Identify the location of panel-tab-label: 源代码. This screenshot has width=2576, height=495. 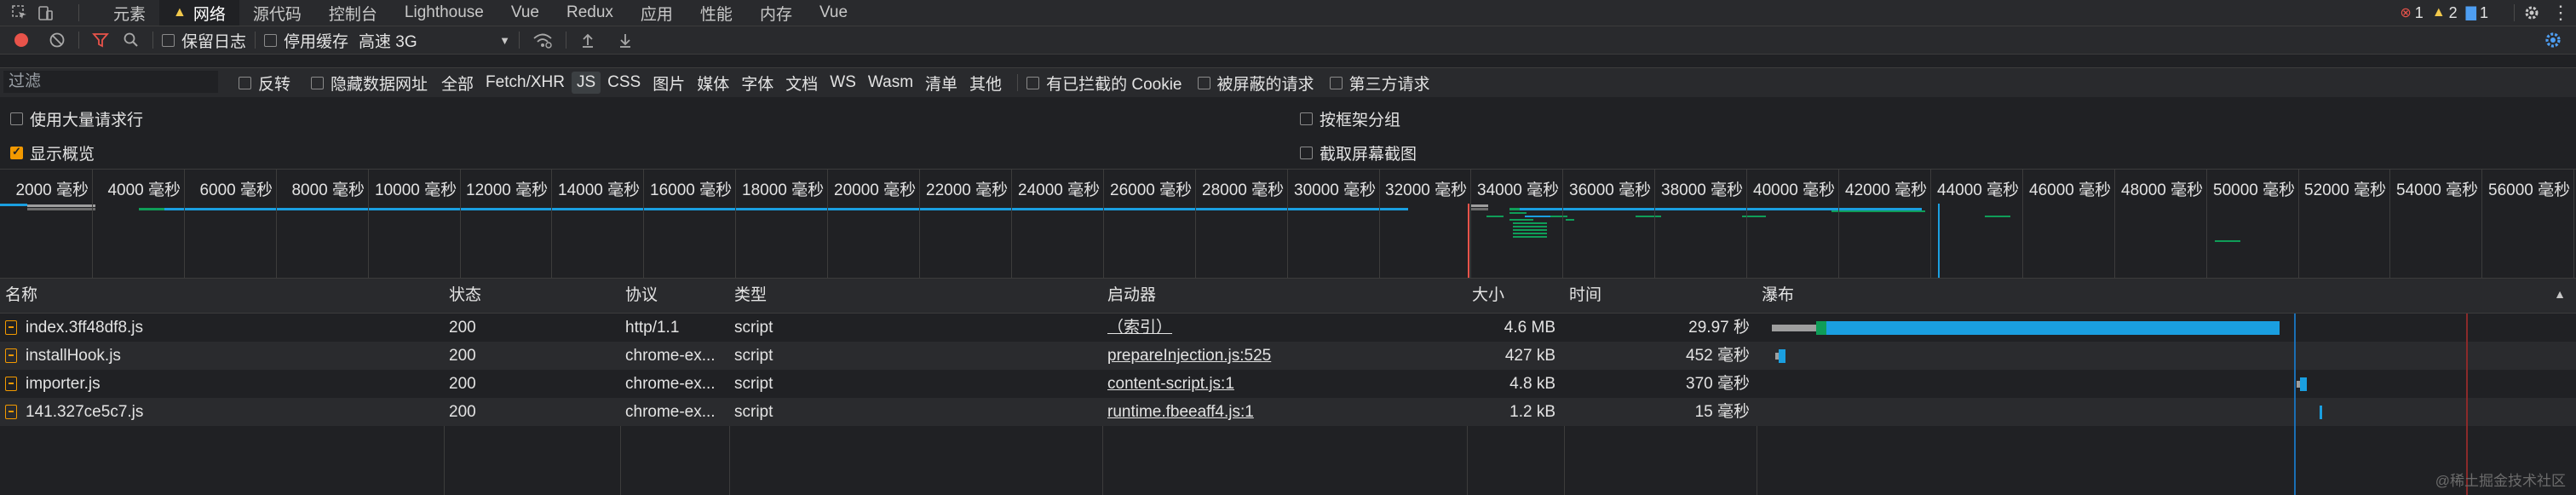
(277, 14).